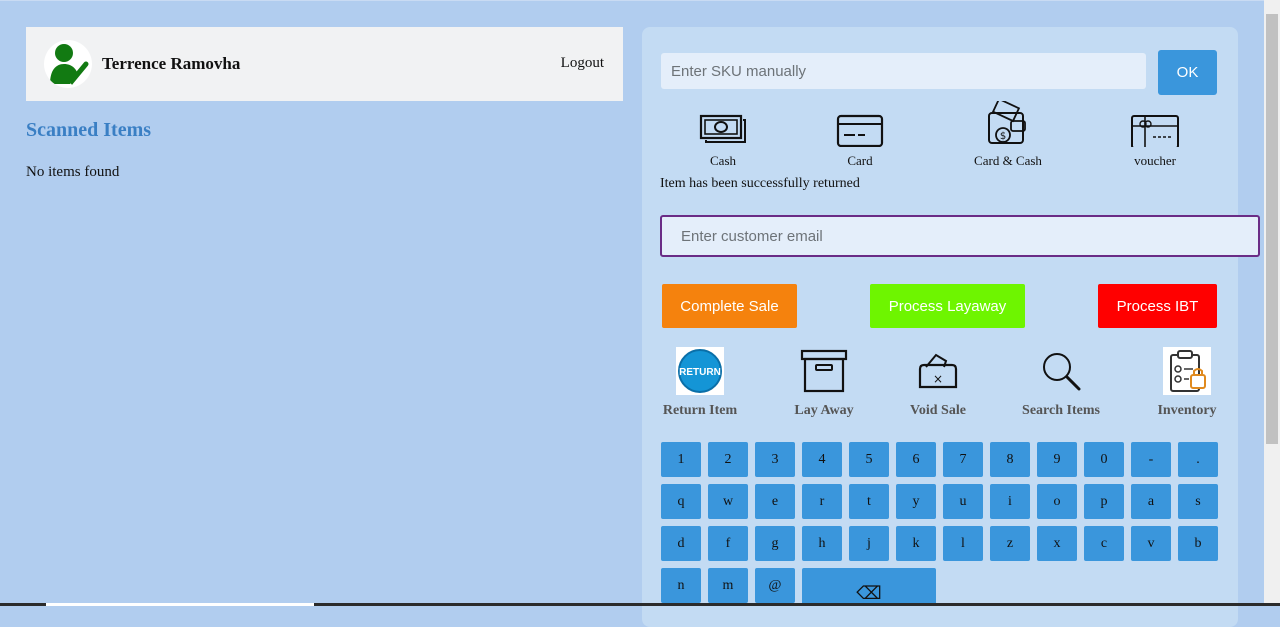 Image resolution: width=1280 pixels, height=627 pixels. Describe the element at coordinates (89, 130) in the screenshot. I see `scanned-items-title: Scanned Items` at that location.